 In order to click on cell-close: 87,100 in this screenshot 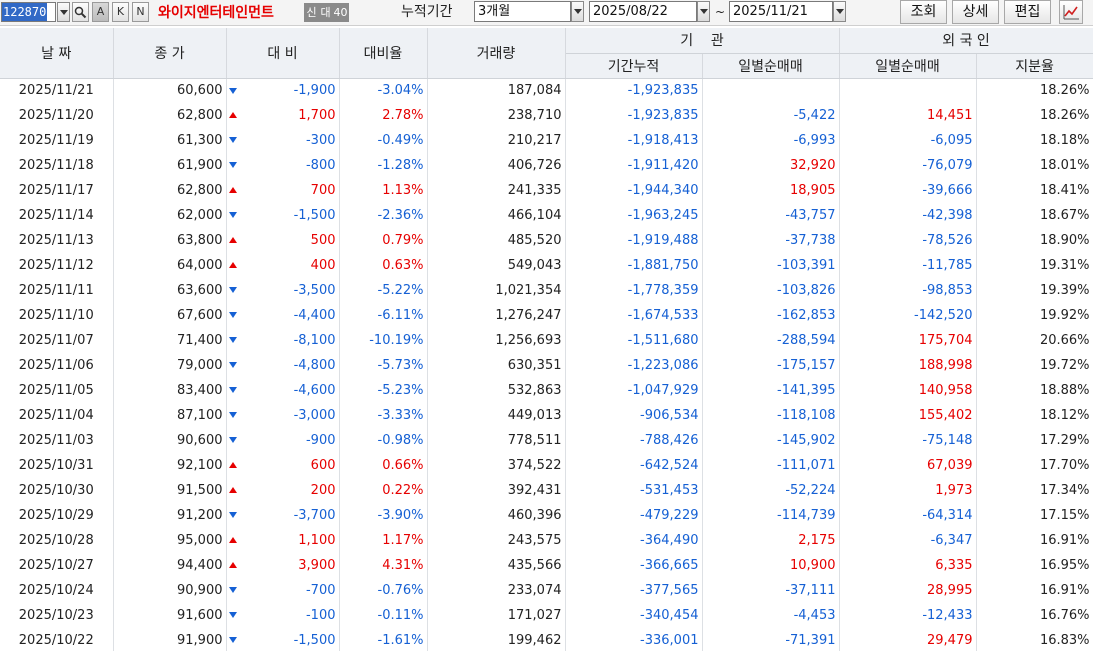, I will do `click(170, 415)`.